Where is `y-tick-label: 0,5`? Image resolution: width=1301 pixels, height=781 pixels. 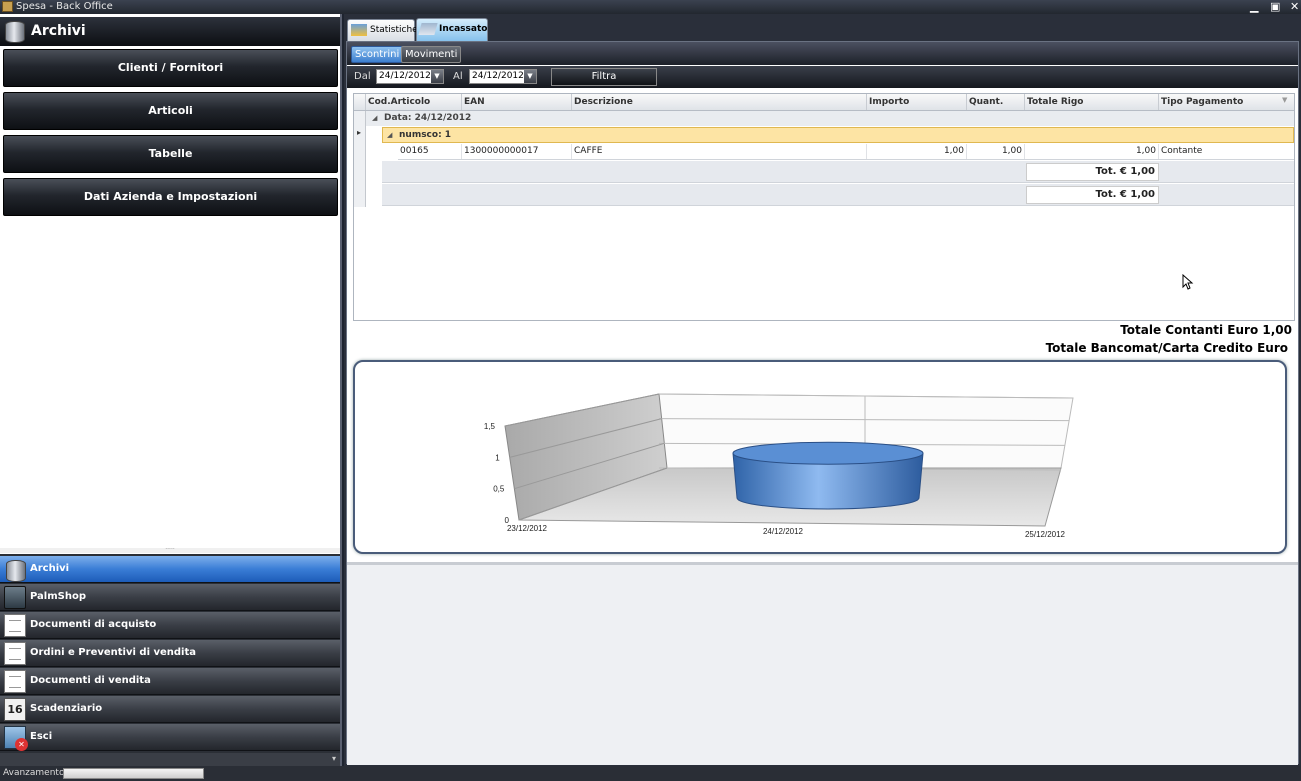
y-tick-label: 0,5 is located at coordinates (499, 489).